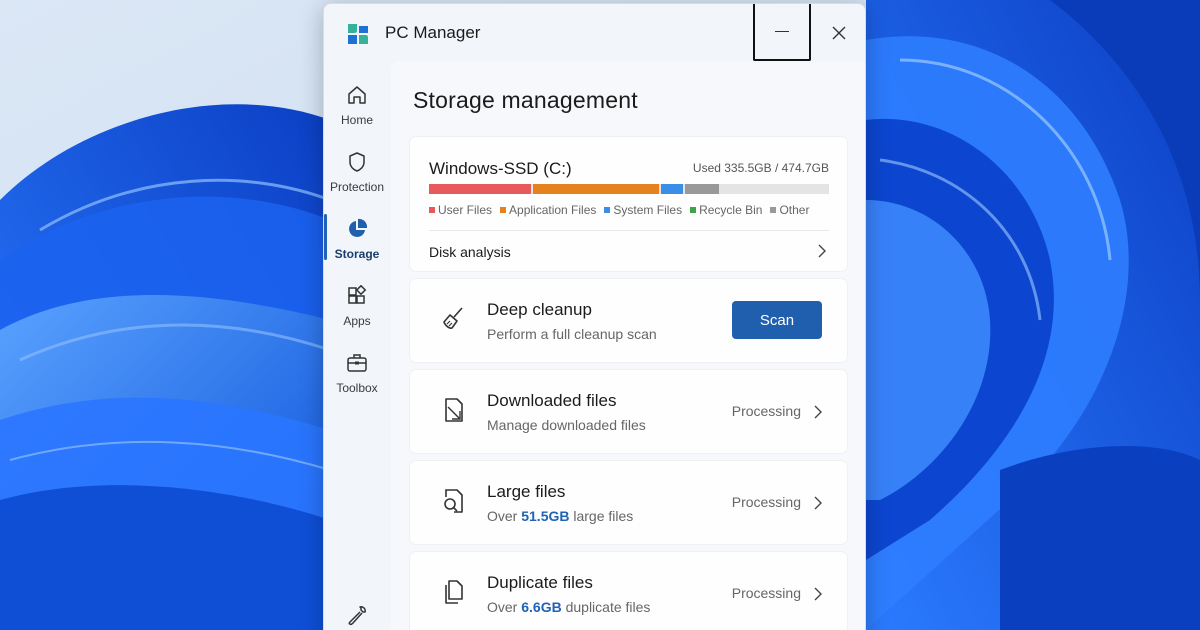 The image size is (1200, 630). Describe the element at coordinates (357, 187) in the screenshot. I see `sidebar-item-label: Protection` at that location.